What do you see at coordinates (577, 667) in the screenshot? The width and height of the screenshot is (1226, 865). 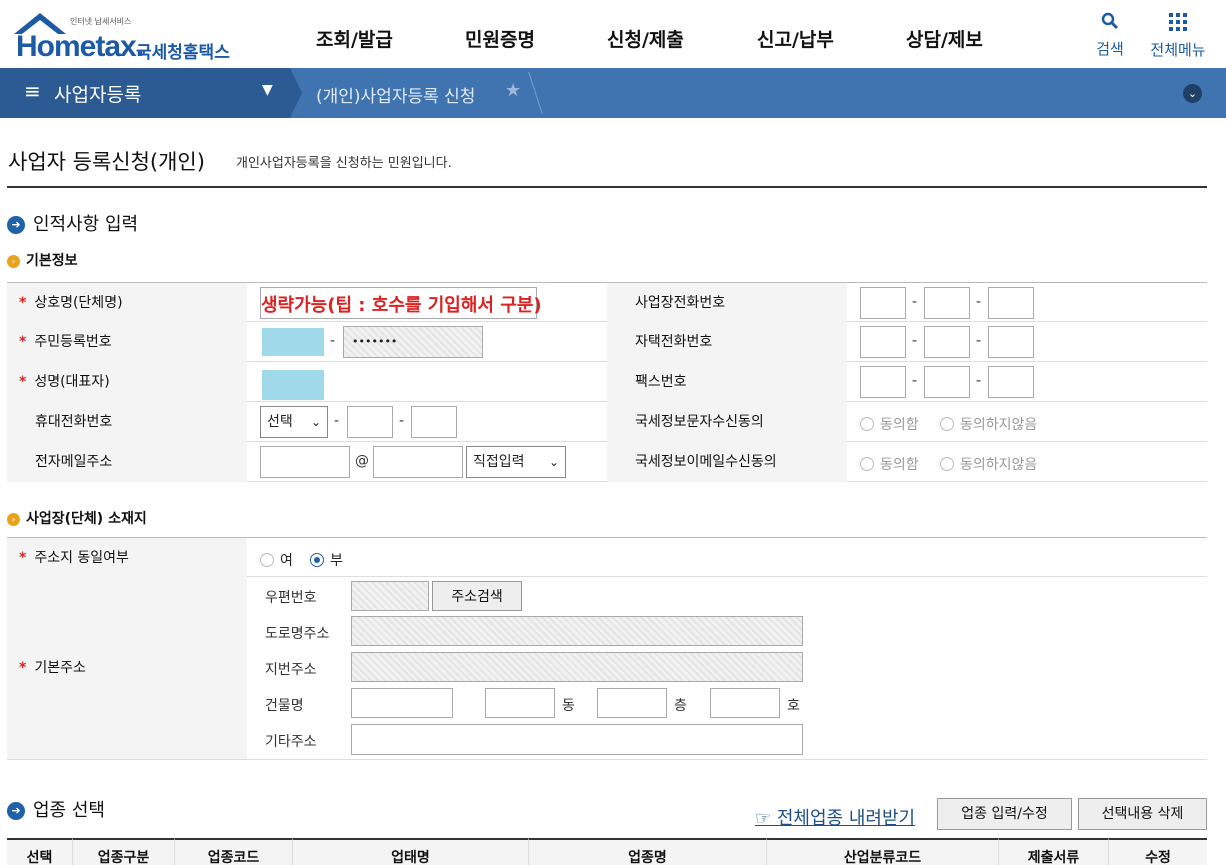 I see `jibun-address-input` at bounding box center [577, 667].